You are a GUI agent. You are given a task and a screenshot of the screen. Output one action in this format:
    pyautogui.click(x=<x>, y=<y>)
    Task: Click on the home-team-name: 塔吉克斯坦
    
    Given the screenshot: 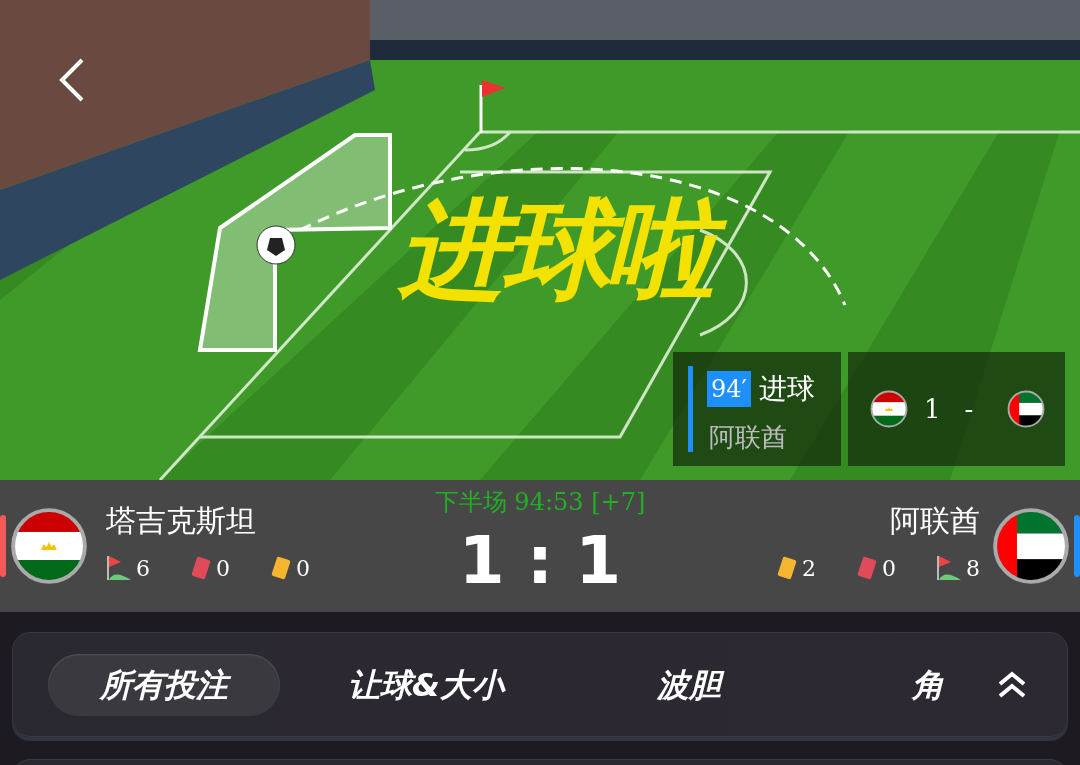 What is the action you would take?
    pyautogui.click(x=181, y=520)
    